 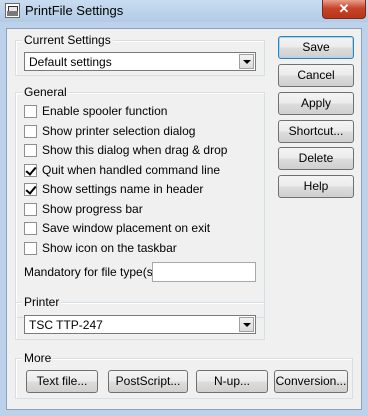 I want to click on option-label: Show this dialog when drag & drop, so click(x=135, y=150).